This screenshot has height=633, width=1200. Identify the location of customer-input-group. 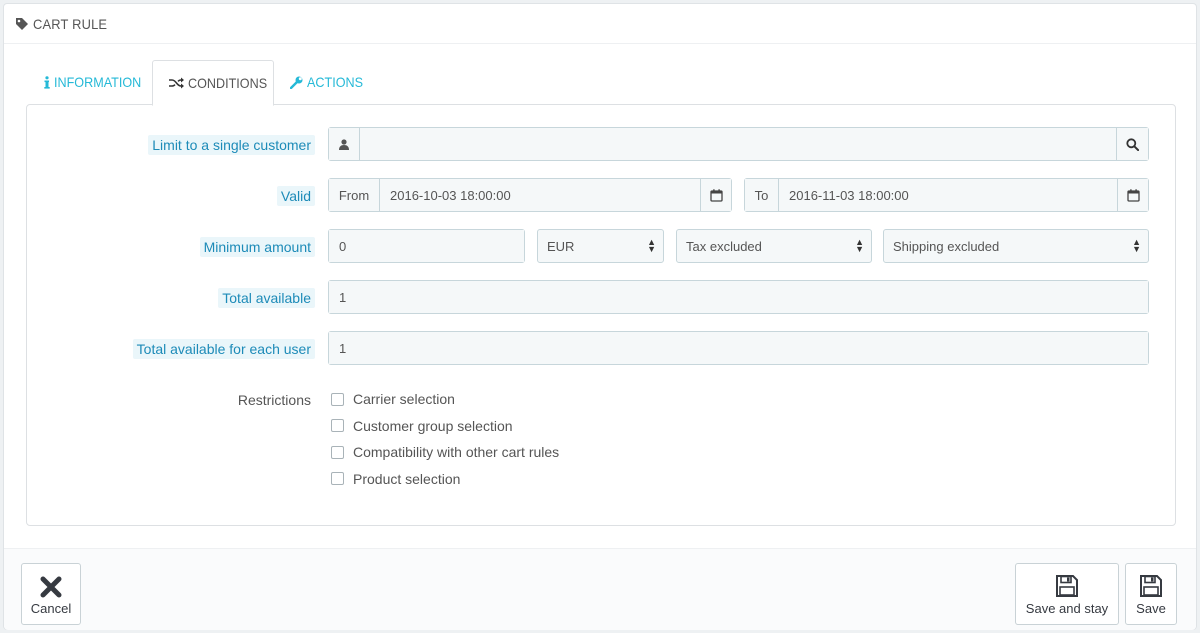
(738, 144).